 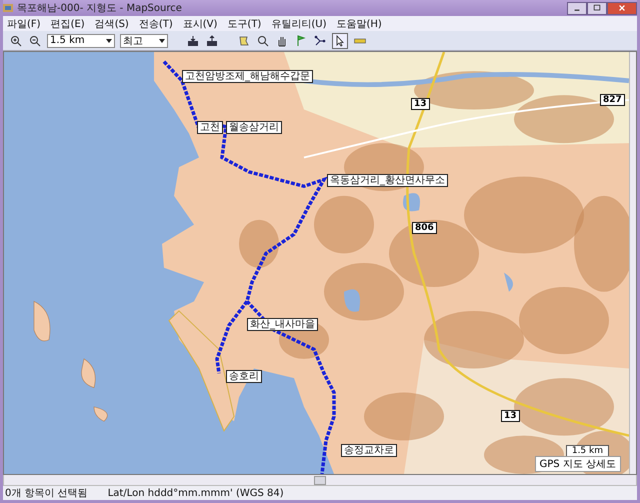 I want to click on vertical-scrollbar, so click(x=632, y=263).